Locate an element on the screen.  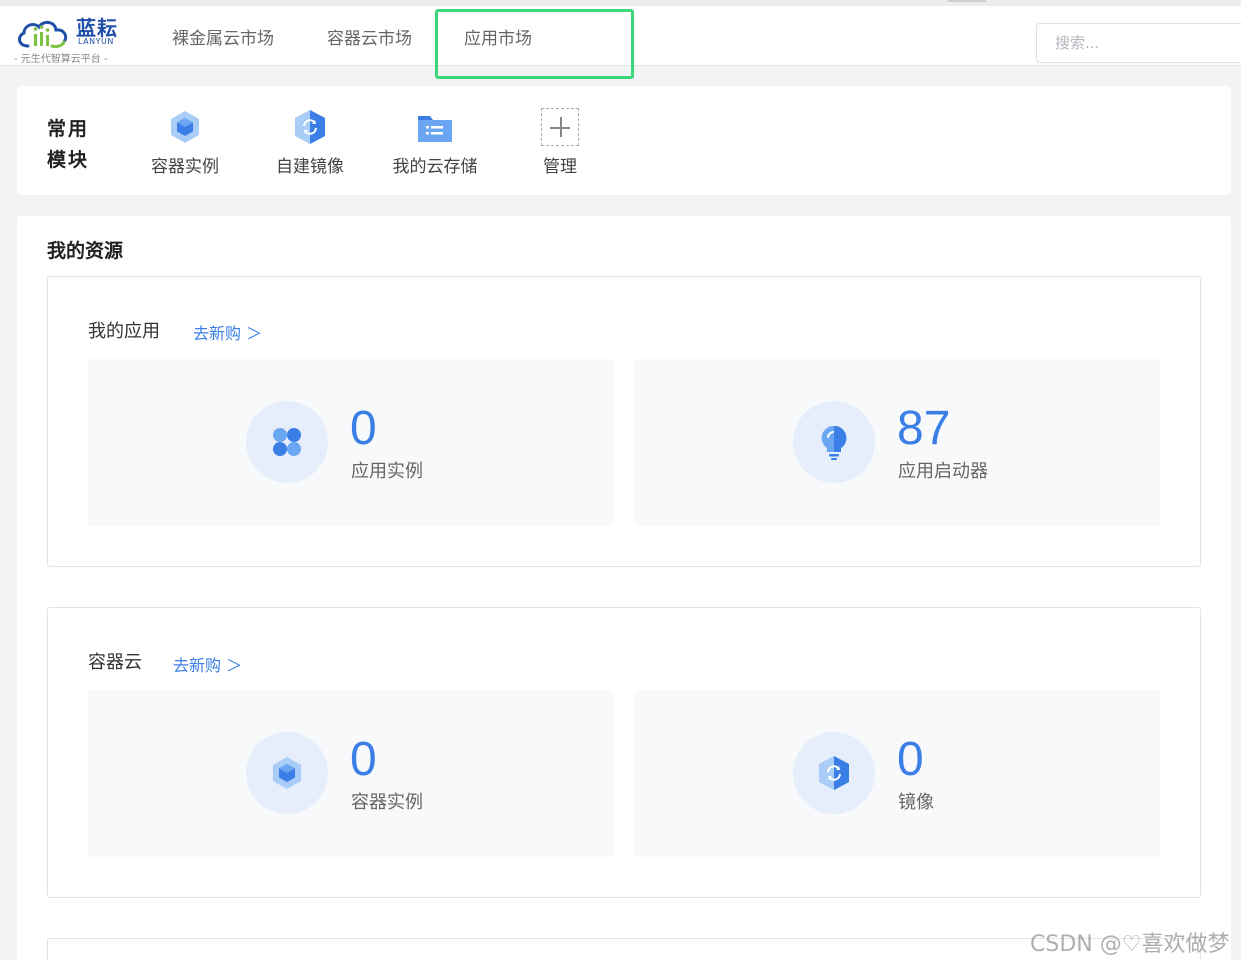
nav-app-market: 应用市场 is located at coordinates (498, 36).